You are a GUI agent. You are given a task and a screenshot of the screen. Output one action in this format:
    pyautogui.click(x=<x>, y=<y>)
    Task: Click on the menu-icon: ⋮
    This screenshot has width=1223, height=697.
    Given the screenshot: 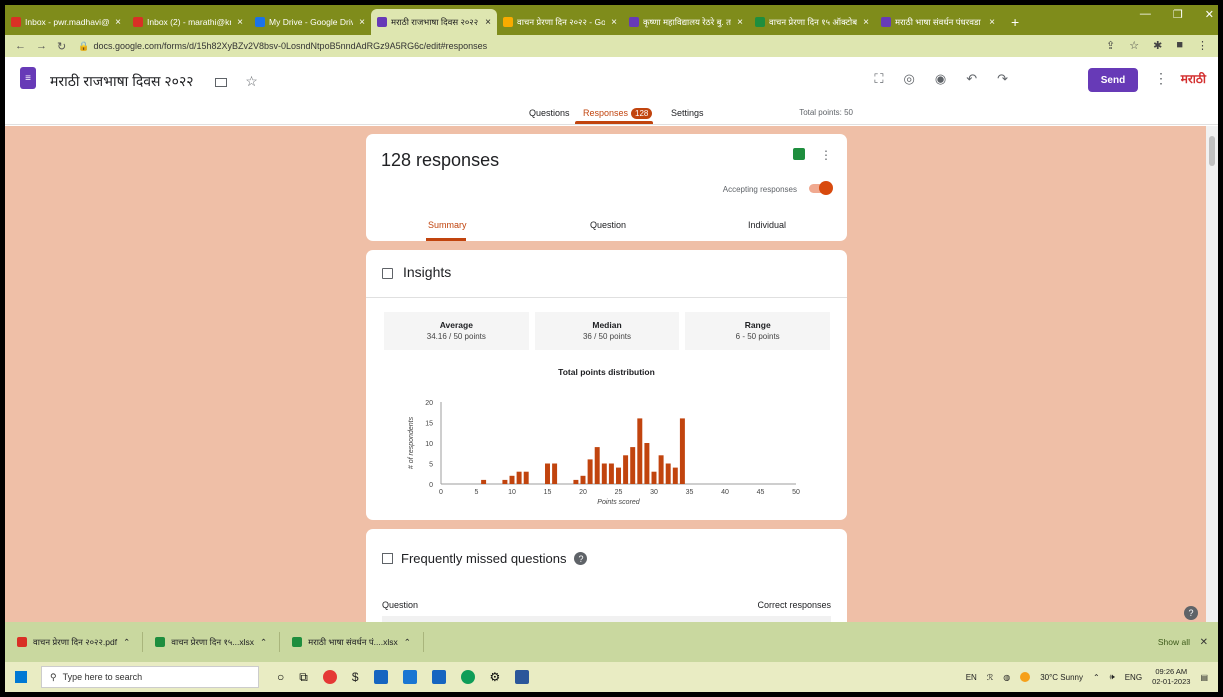 What is the action you would take?
    pyautogui.click(x=1202, y=45)
    